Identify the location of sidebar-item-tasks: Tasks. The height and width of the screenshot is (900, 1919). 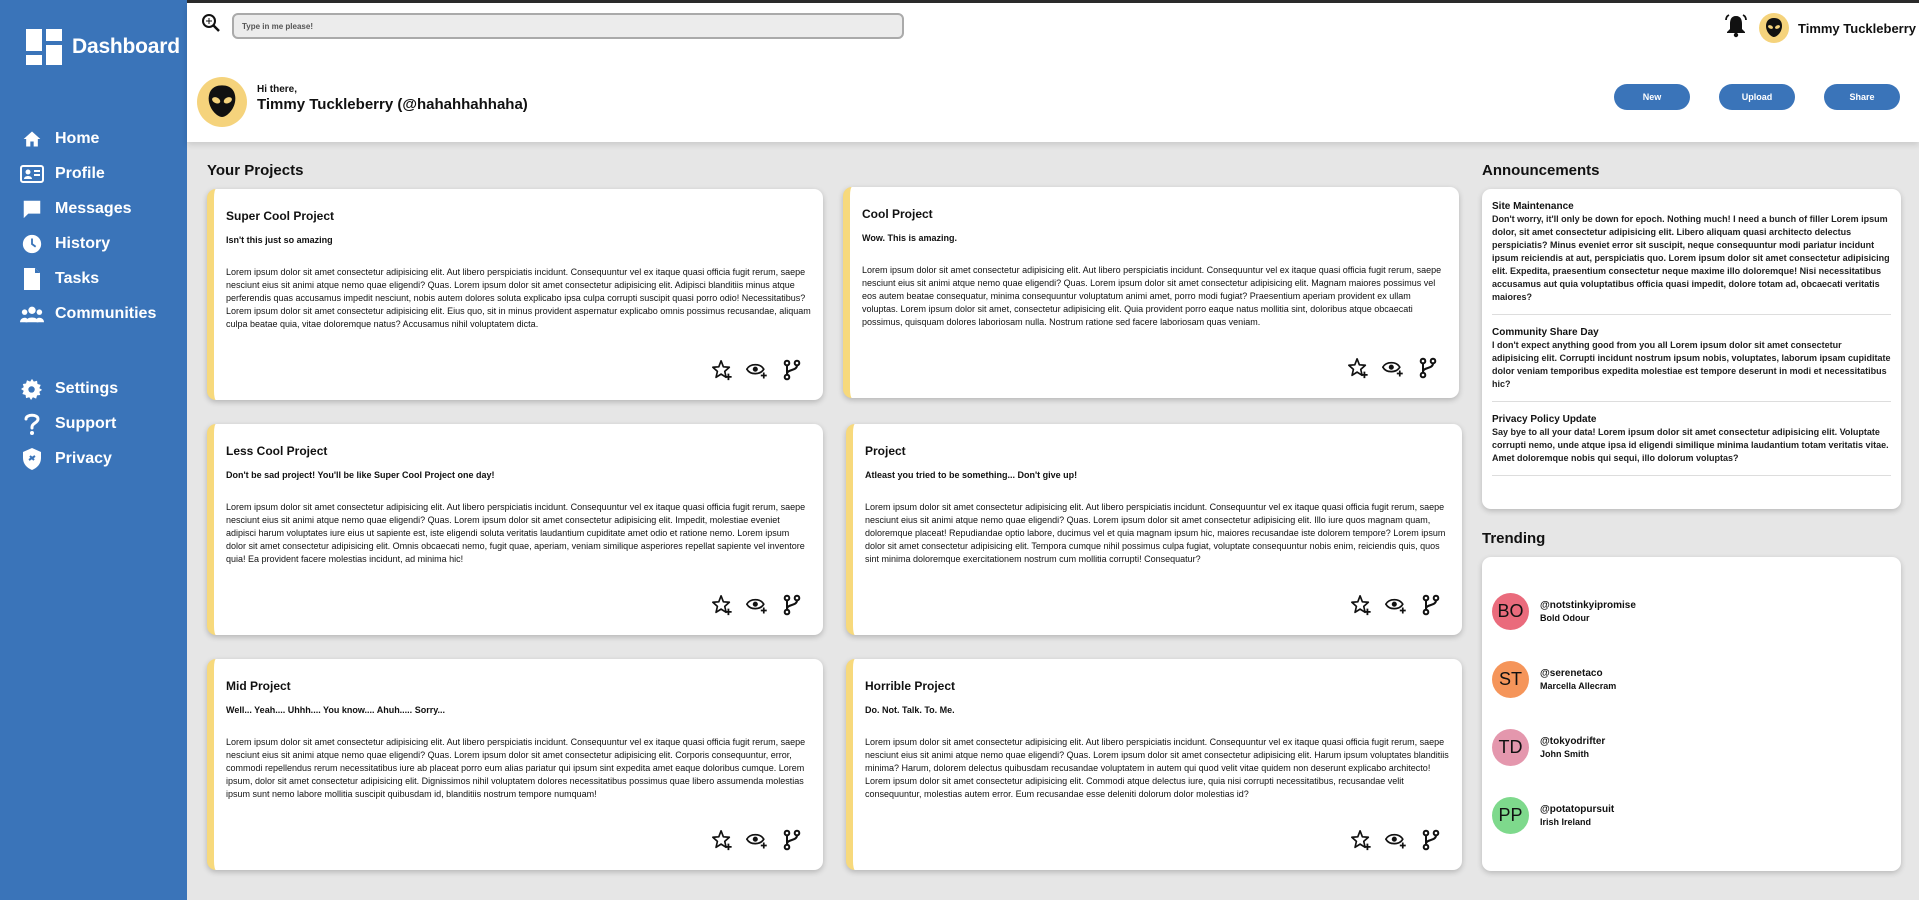
(93, 278).